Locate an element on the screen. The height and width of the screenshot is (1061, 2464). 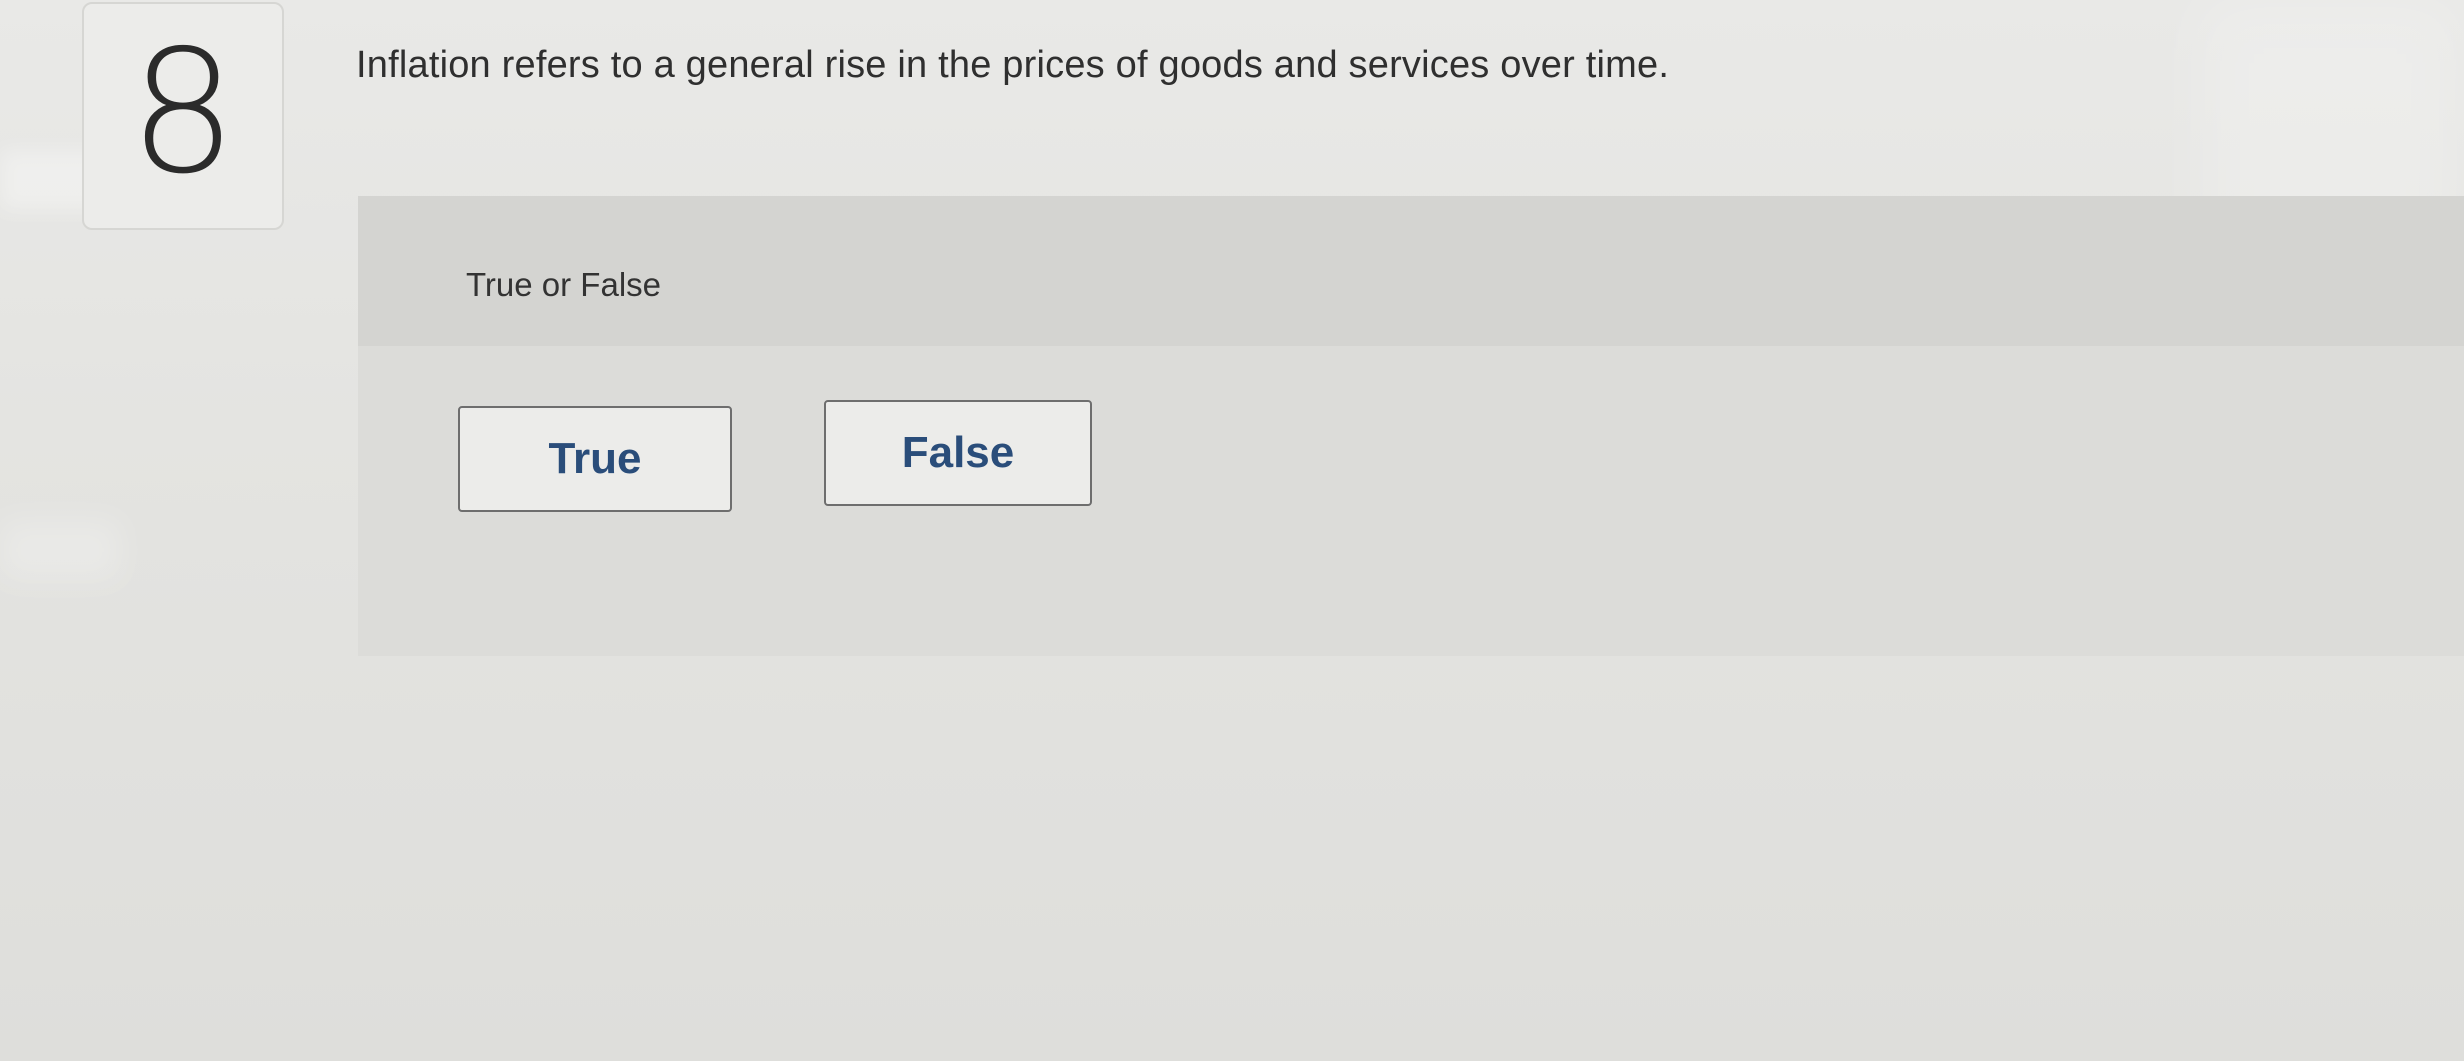
question-number-badge: 8 is located at coordinates (183, 116).